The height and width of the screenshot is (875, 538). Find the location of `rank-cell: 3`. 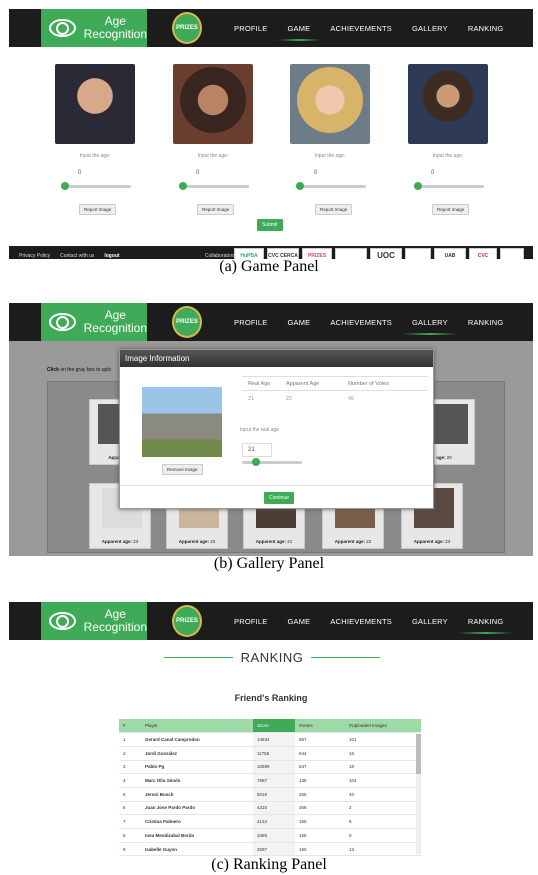

rank-cell: 3 is located at coordinates (130, 767).